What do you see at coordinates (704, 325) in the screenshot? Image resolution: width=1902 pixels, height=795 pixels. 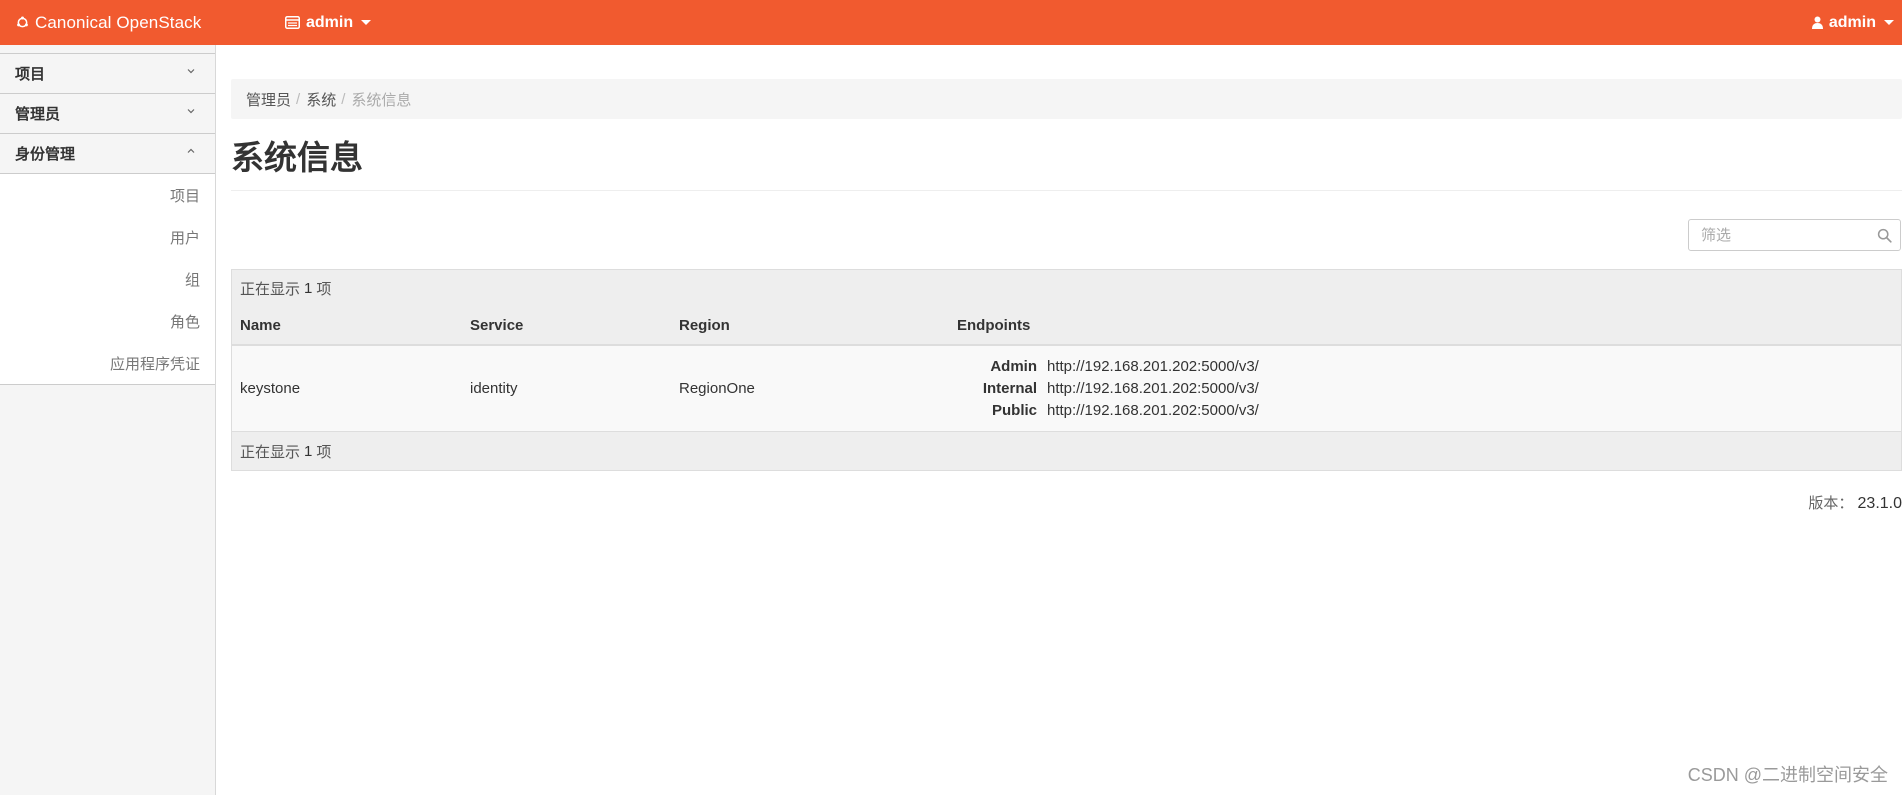 I see `column-header-region: Region` at bounding box center [704, 325].